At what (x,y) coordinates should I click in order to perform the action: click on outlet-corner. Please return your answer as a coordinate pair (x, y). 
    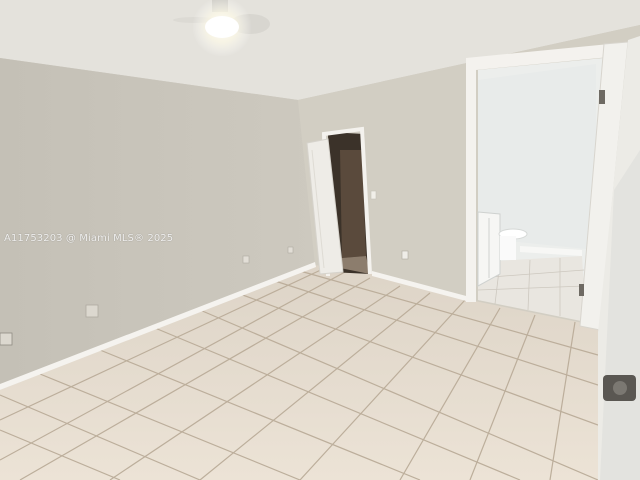
    Looking at the image, I should click on (6, 339).